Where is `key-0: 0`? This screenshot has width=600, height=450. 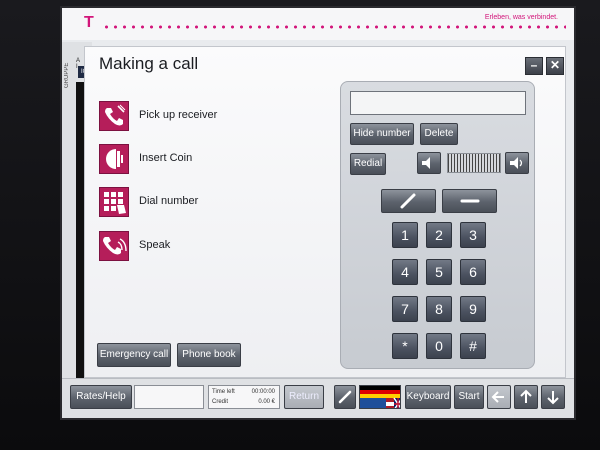
key-0: 0 is located at coordinates (439, 346).